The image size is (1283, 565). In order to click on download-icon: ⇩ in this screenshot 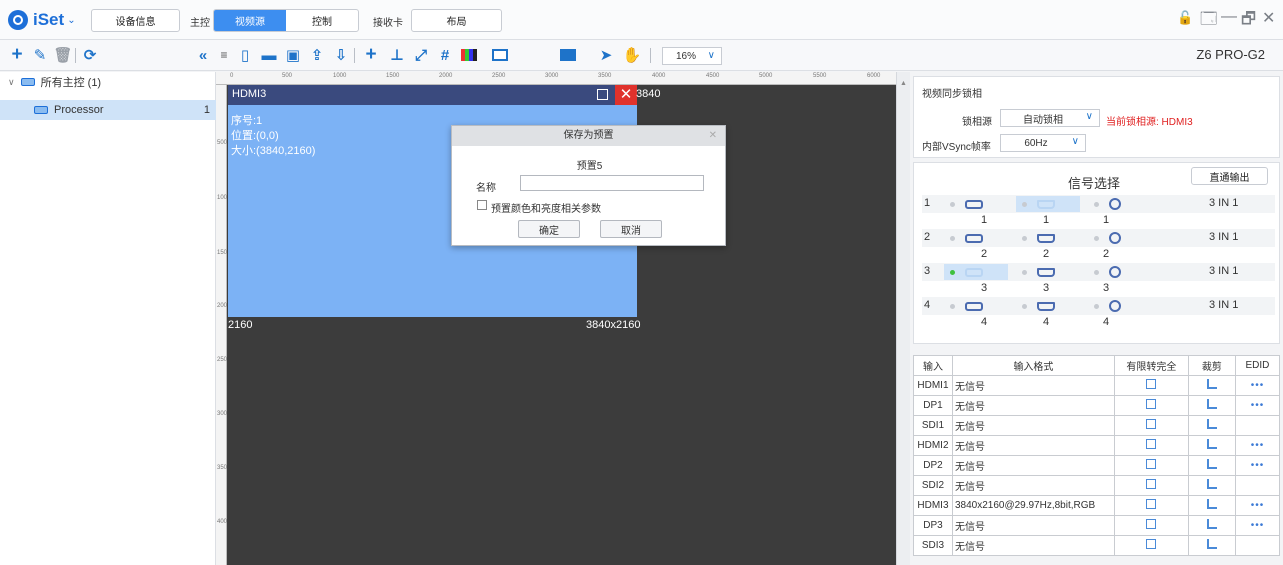, I will do `click(341, 55)`.